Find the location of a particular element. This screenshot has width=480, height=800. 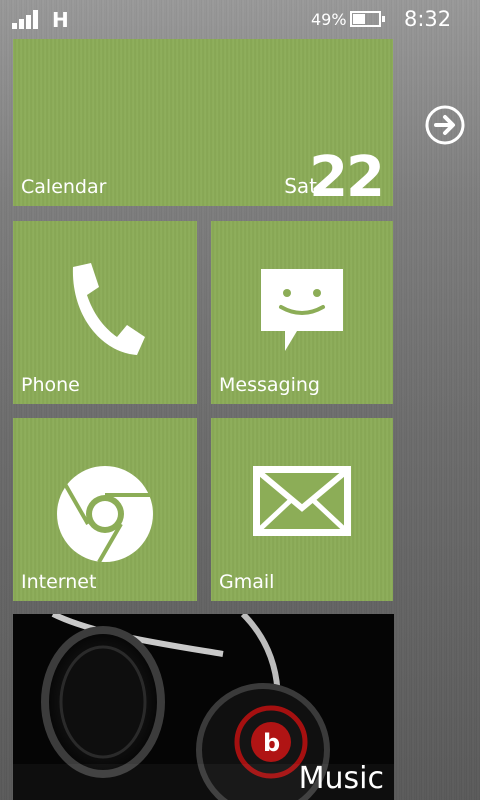

messaging-tile: Messaging is located at coordinates (302, 312).